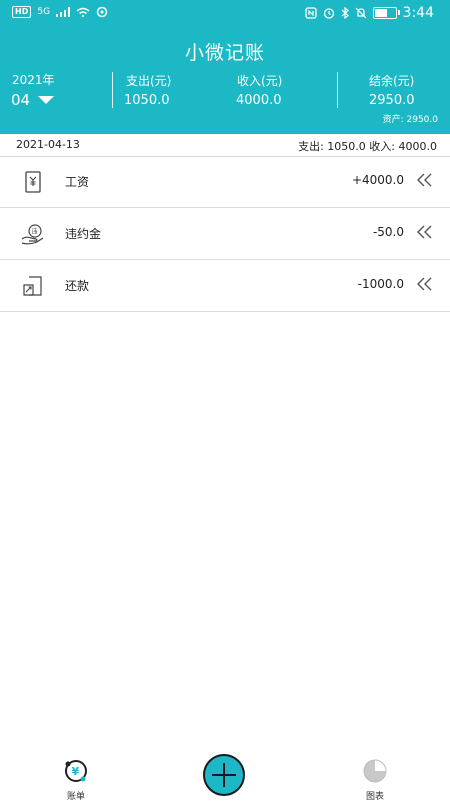  What do you see at coordinates (33, 182) in the screenshot?
I see `salary-icon` at bounding box center [33, 182].